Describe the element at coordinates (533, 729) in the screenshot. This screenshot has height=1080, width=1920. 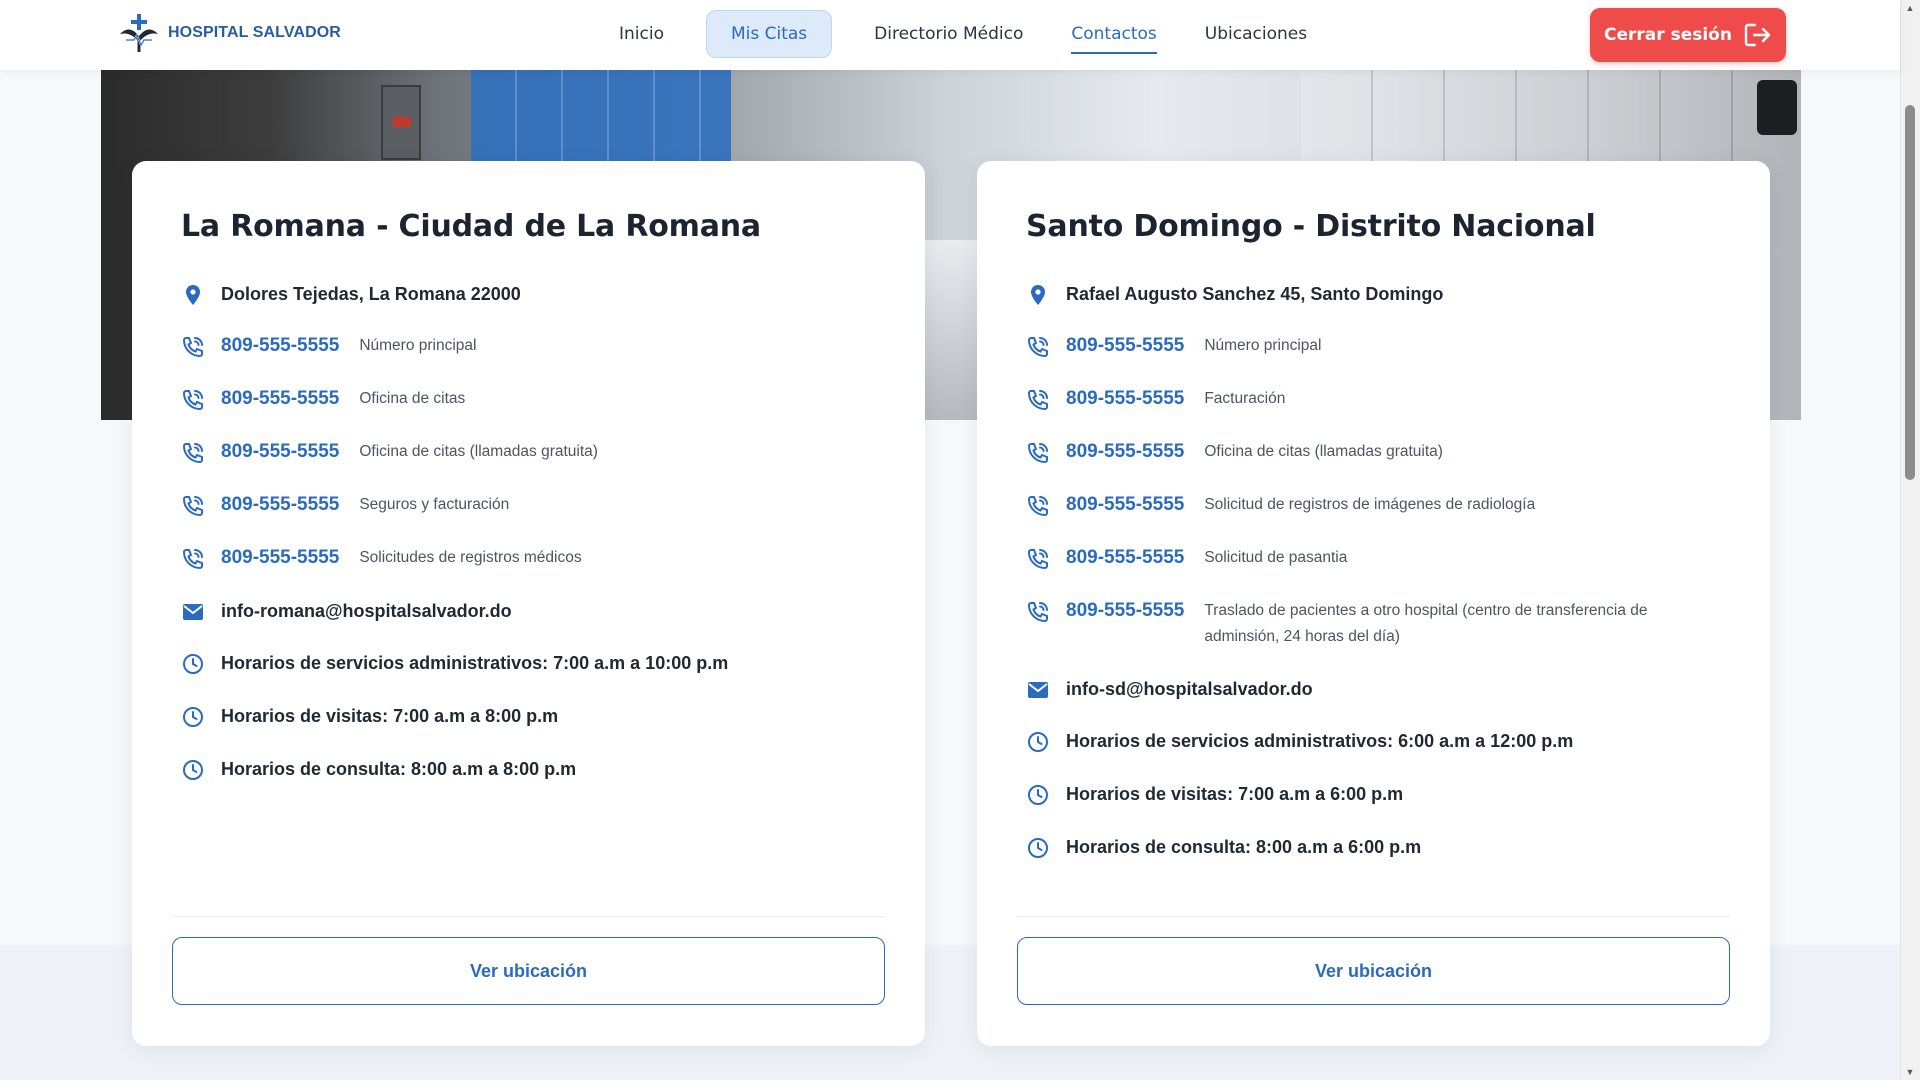
I see `hours-row: Horarios de visitas: 7:00 a.m a 8:00 p.m` at that location.